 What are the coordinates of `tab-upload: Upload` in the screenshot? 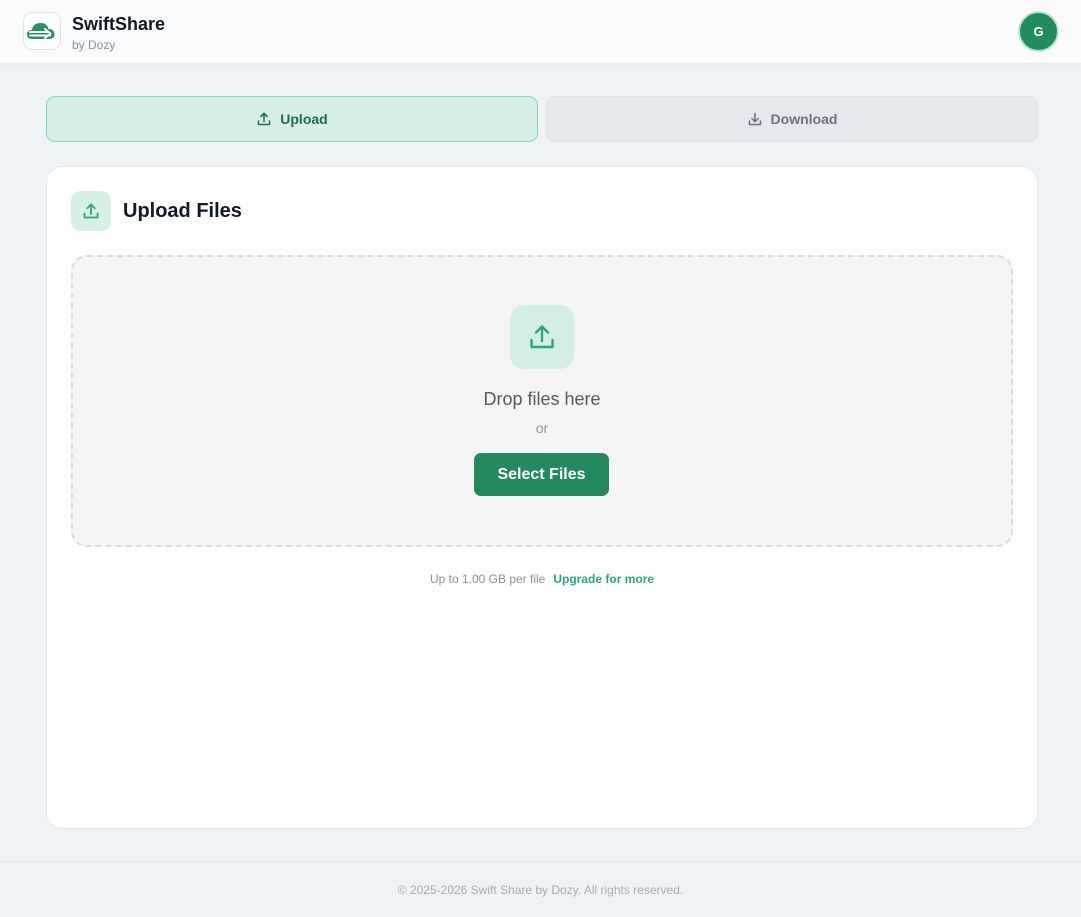 It's located at (292, 119).